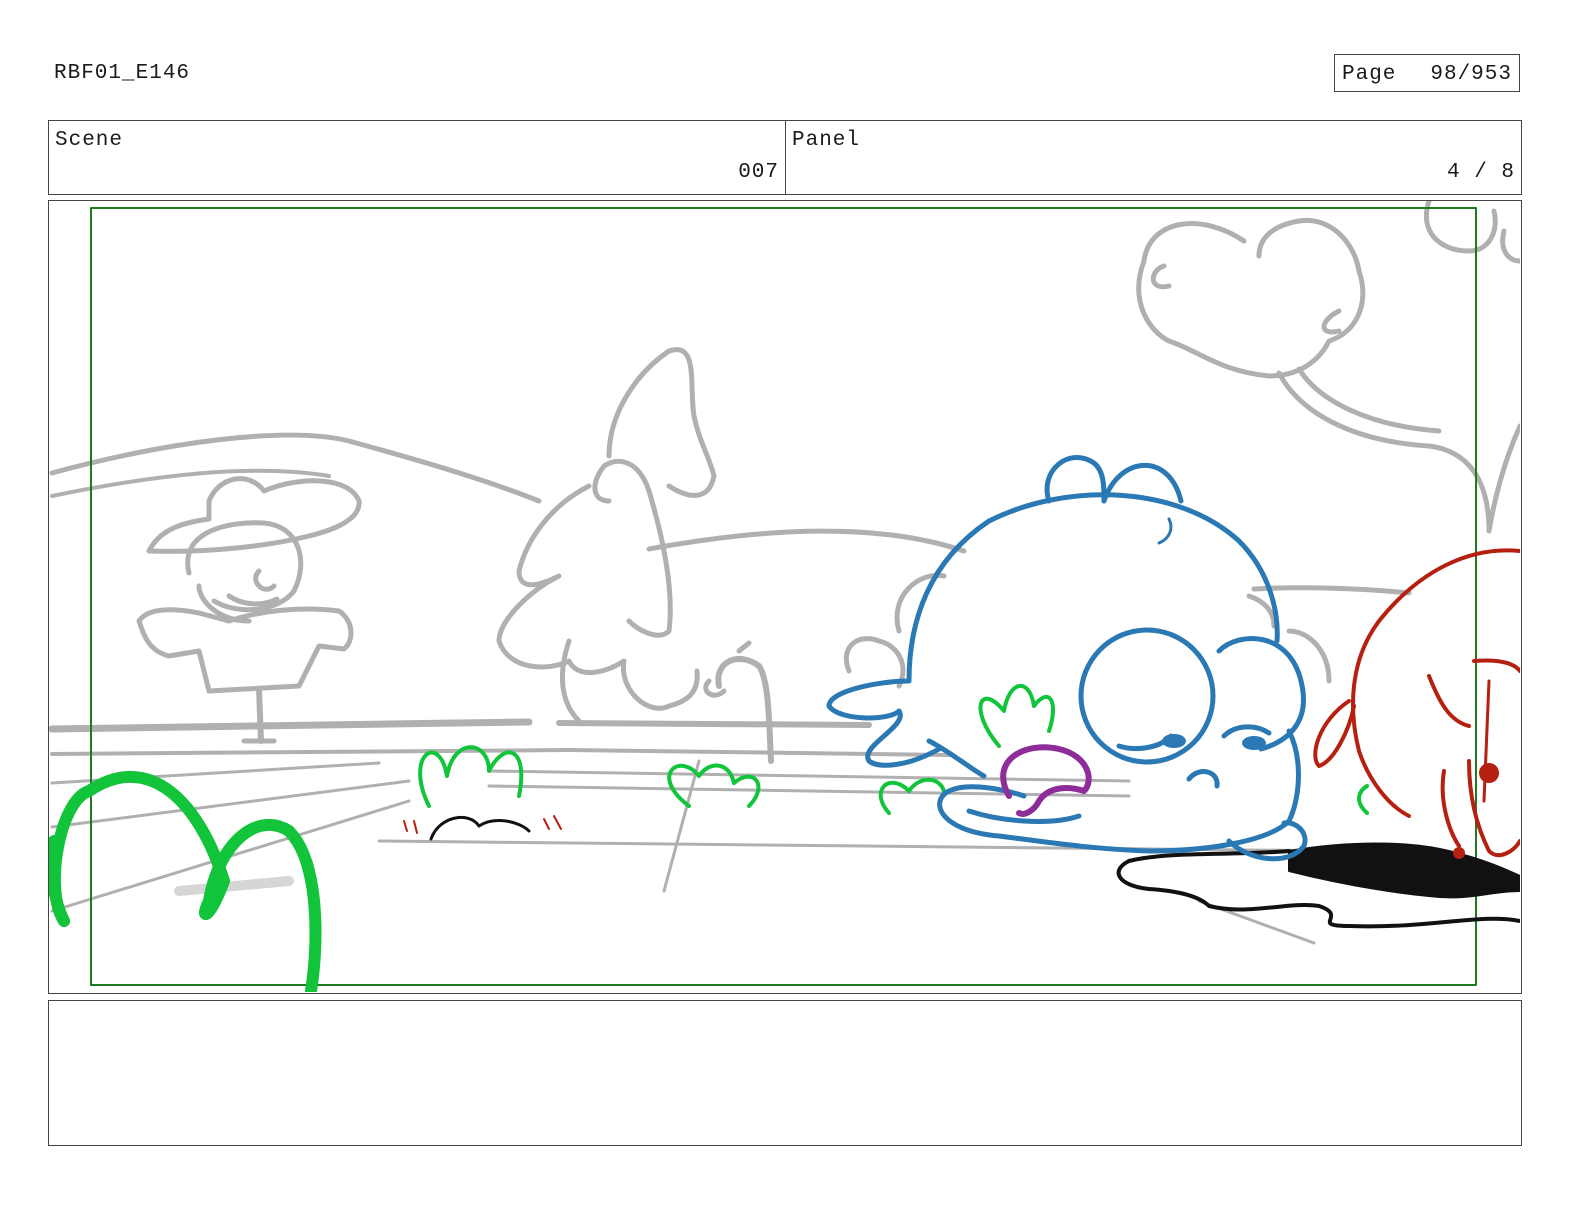  Describe the element at coordinates (606, 535) in the screenshot. I see `tree-sketch` at that location.